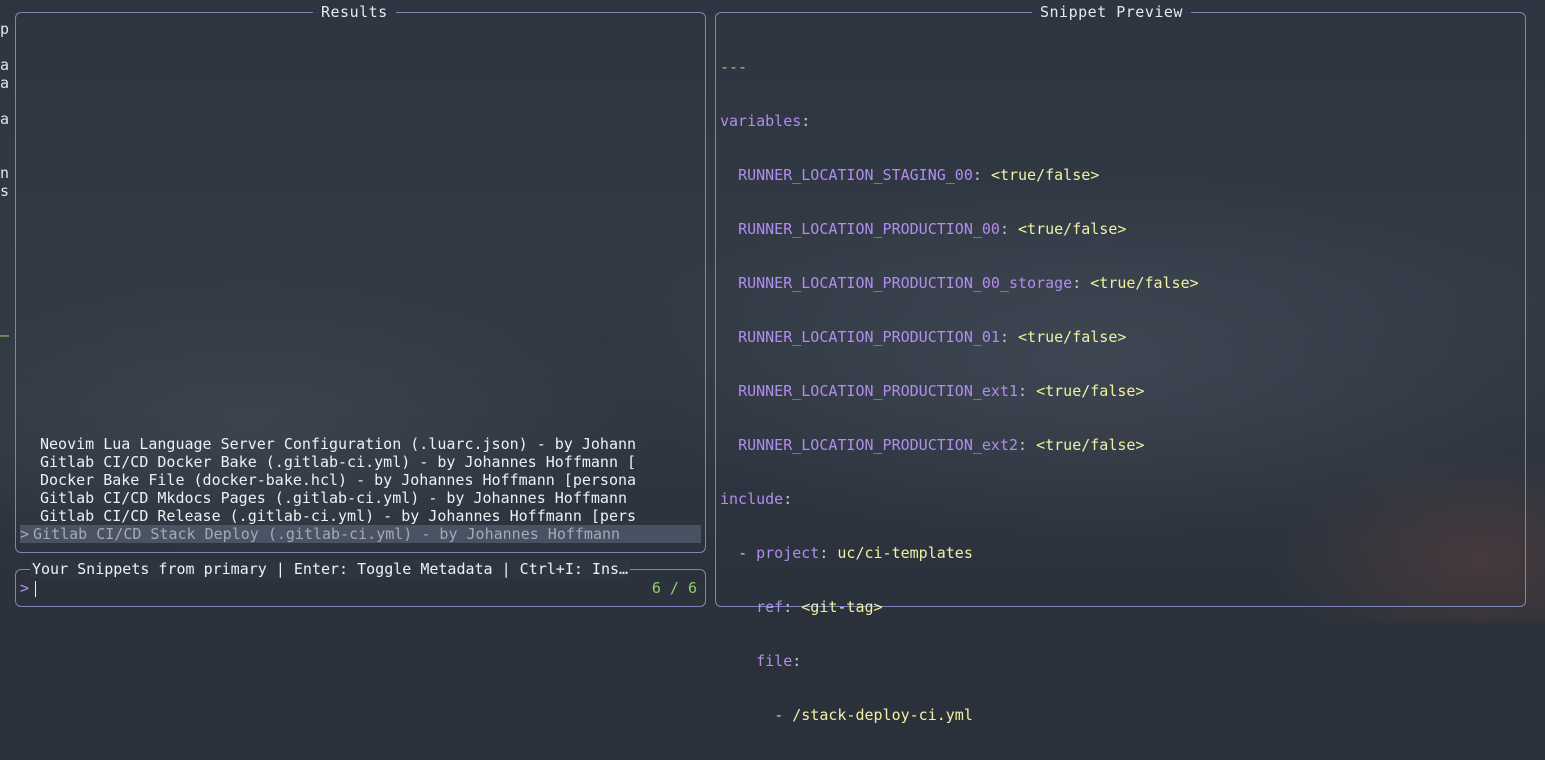  What do you see at coordinates (26, 534) in the screenshot?
I see `selection-marker: >` at bounding box center [26, 534].